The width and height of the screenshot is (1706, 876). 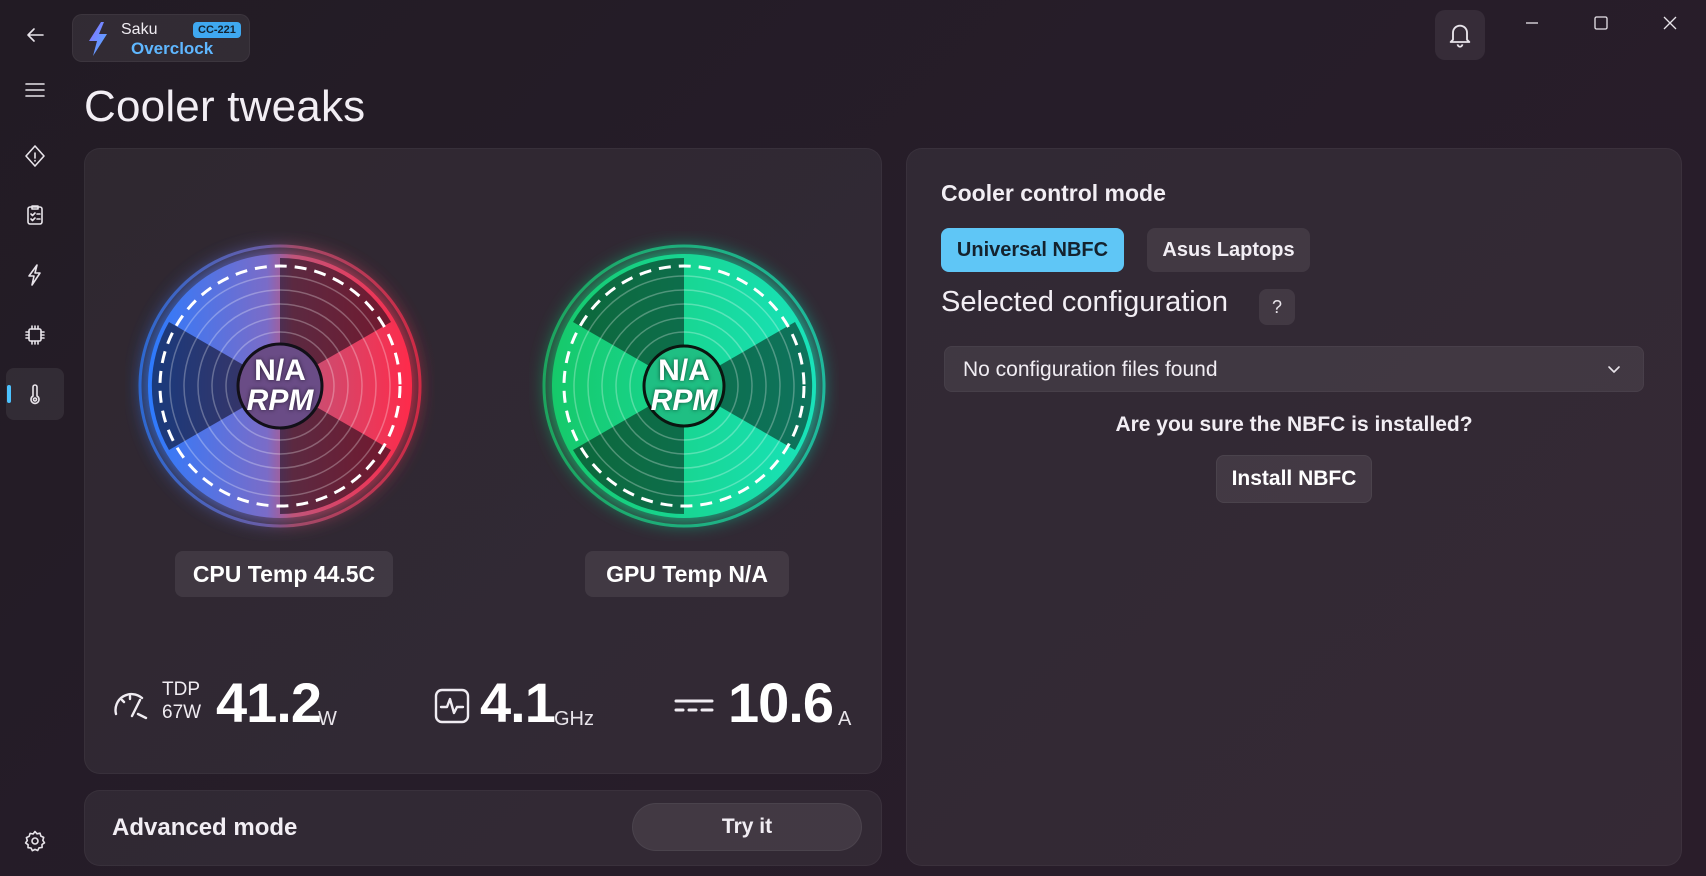 What do you see at coordinates (684, 370) in the screenshot?
I see `gpu-fan-value: N/A` at bounding box center [684, 370].